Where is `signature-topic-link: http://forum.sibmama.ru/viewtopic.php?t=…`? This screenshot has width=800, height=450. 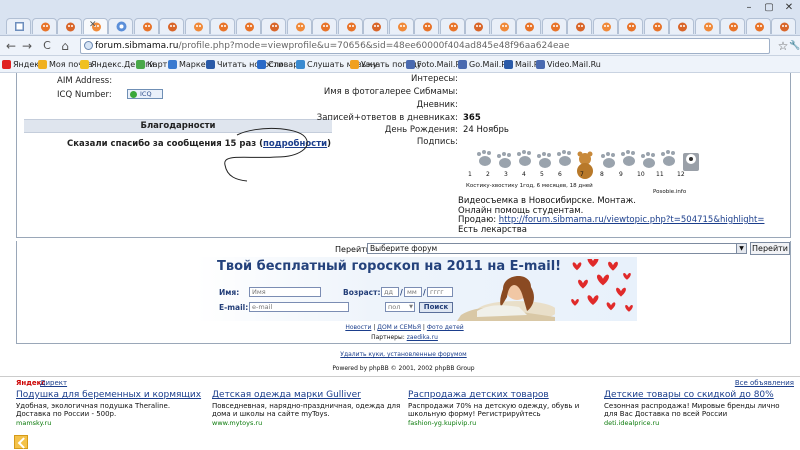 signature-topic-link: http://forum.sibmama.ru/viewtopic.php?t=… is located at coordinates (632, 220).